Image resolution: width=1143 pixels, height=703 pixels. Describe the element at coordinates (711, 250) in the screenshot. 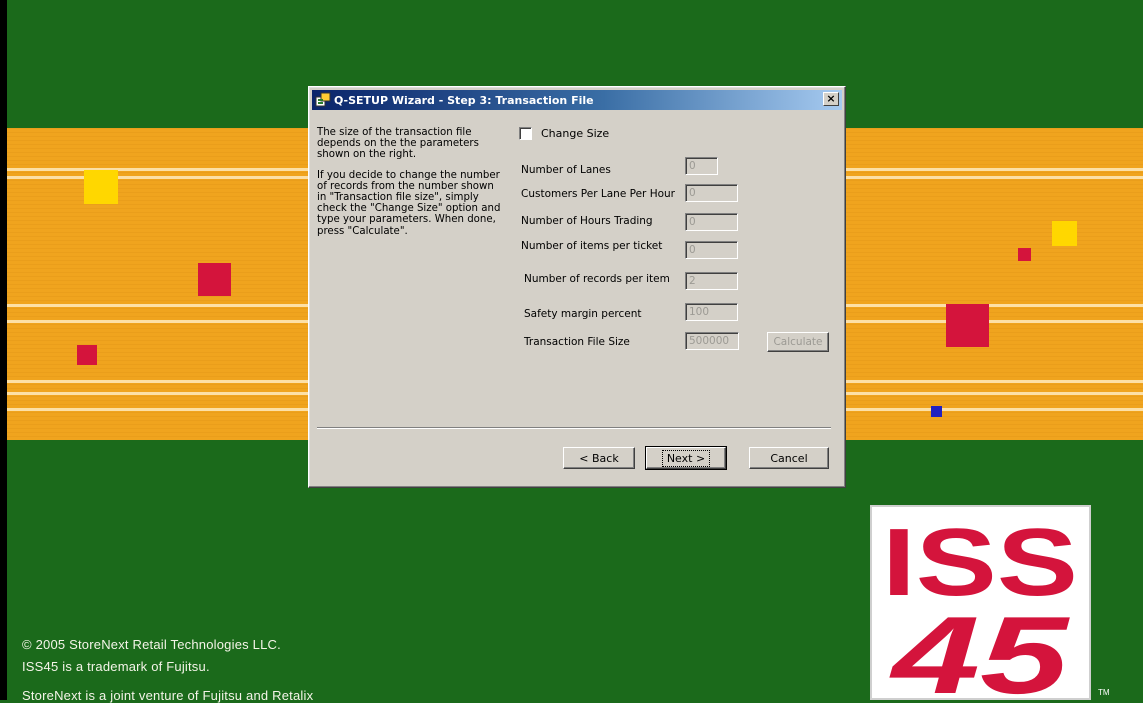

I see `items-field: 0` at that location.